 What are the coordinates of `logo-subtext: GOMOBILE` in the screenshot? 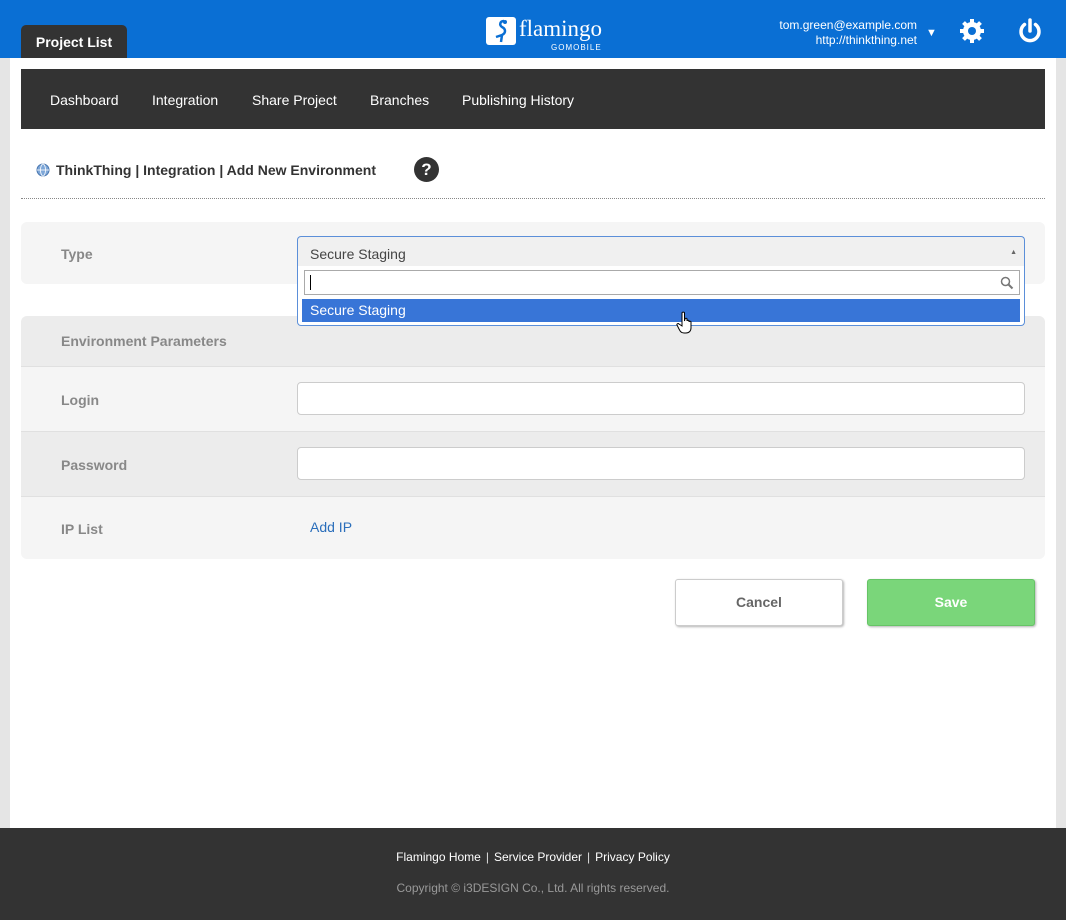 It's located at (576, 47).